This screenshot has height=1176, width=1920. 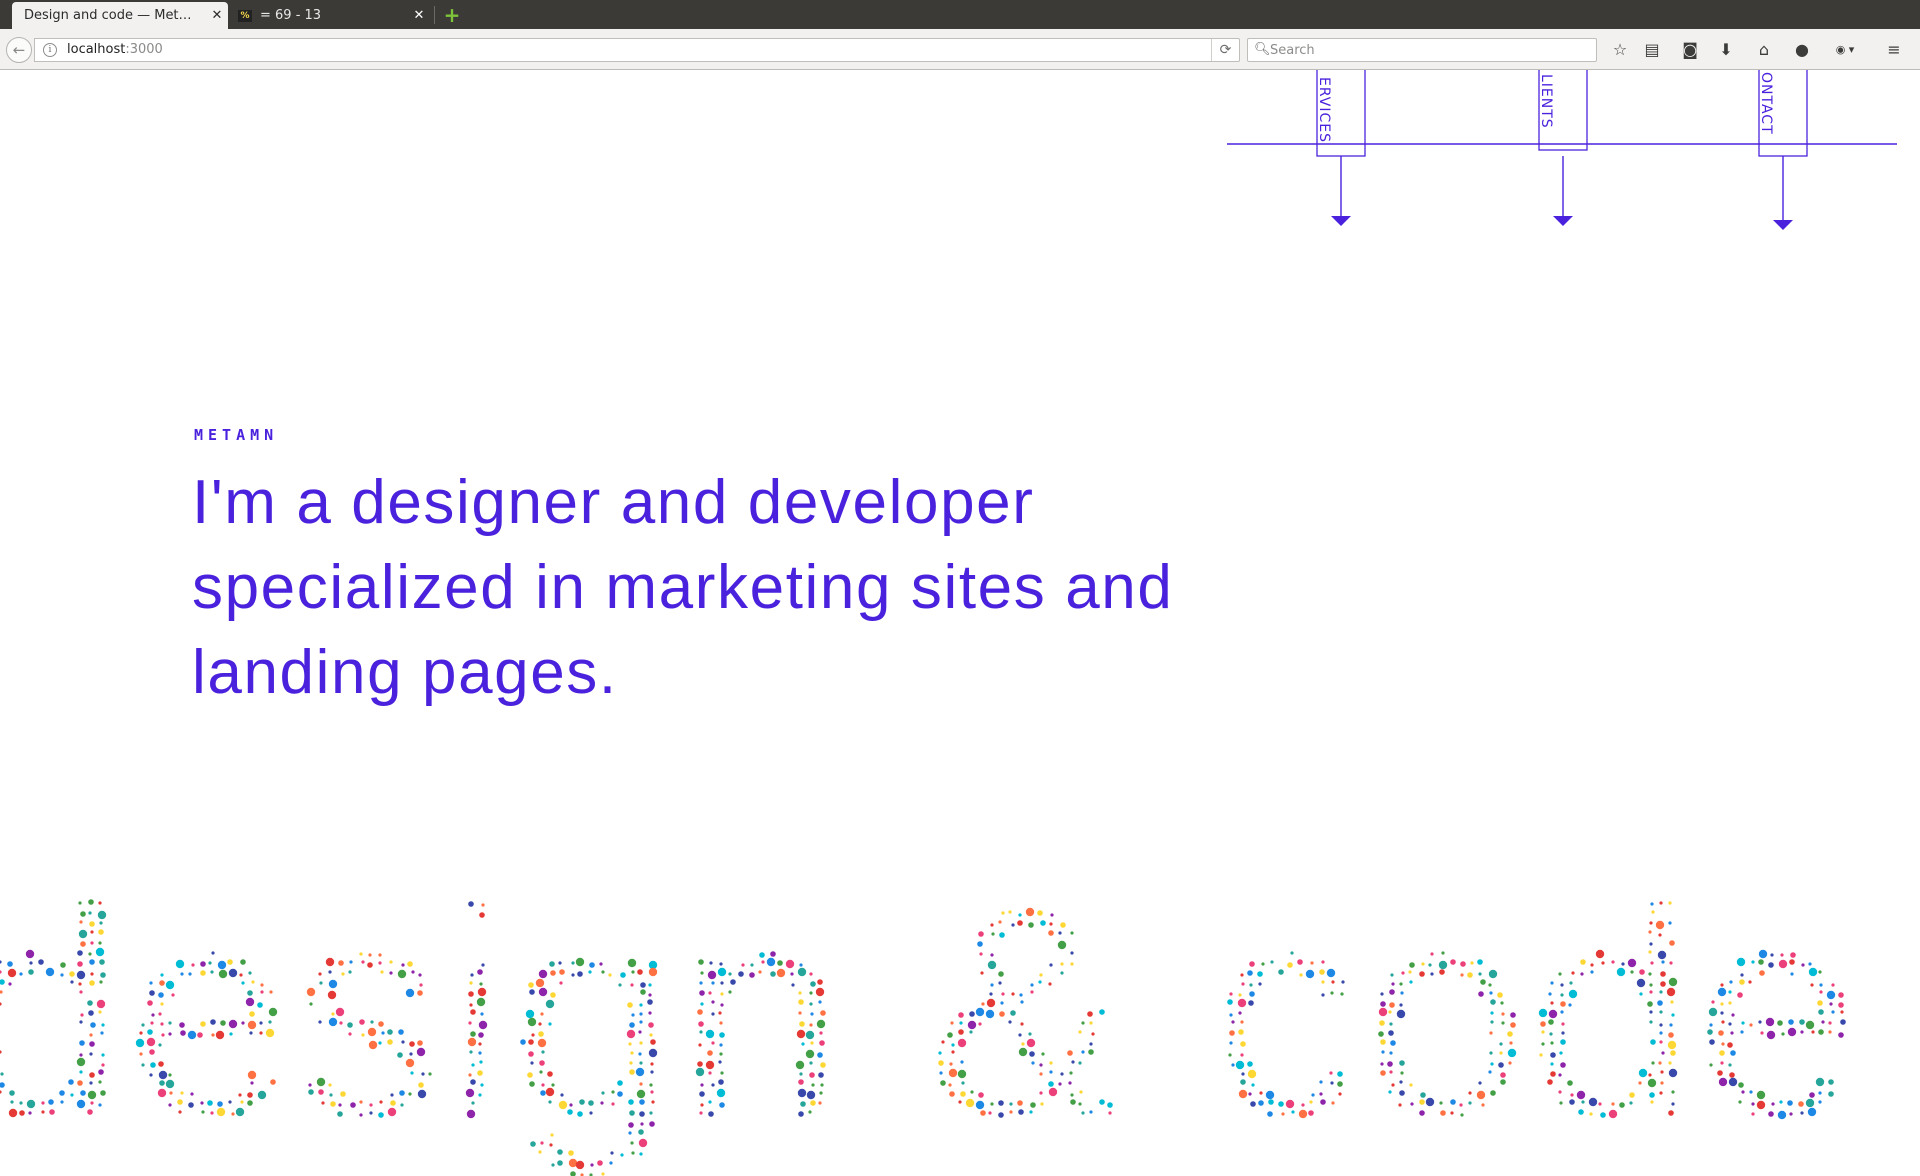 I want to click on nav-item-contact: ONTACT, so click(x=1783, y=103).